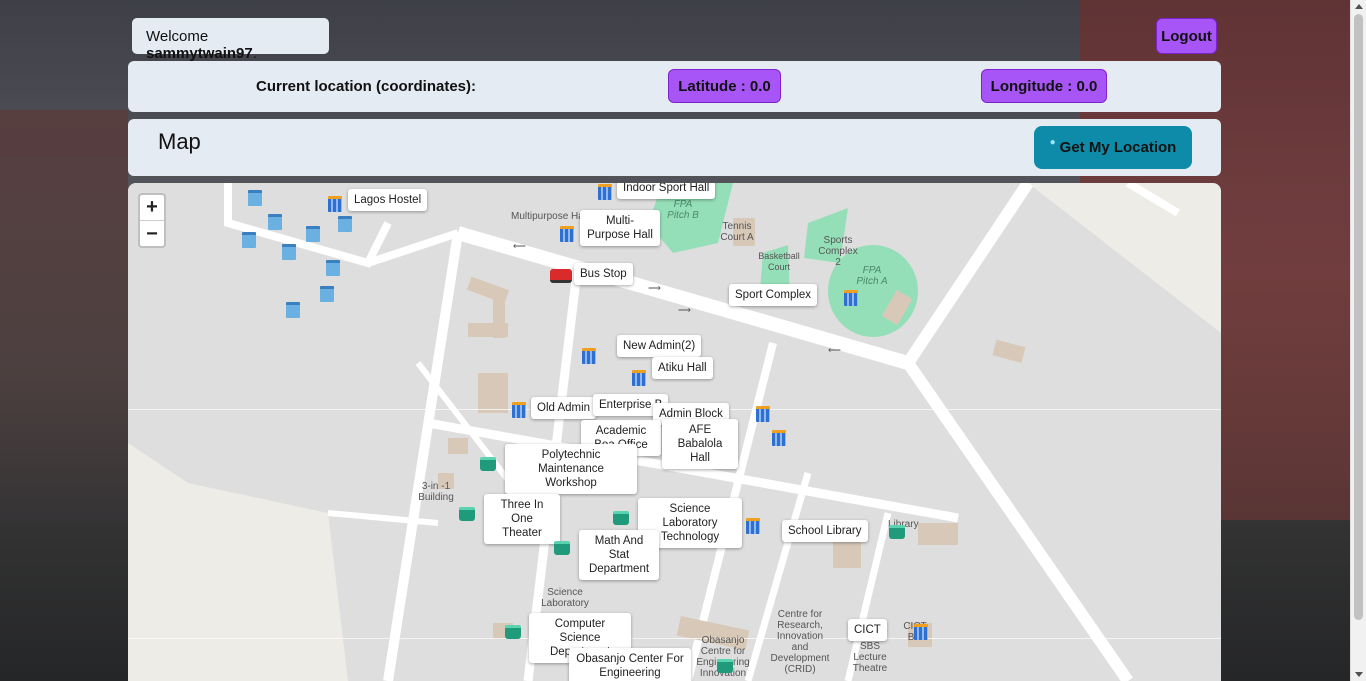  I want to click on marker-label: Multi-Purpose Hall, so click(620, 228).